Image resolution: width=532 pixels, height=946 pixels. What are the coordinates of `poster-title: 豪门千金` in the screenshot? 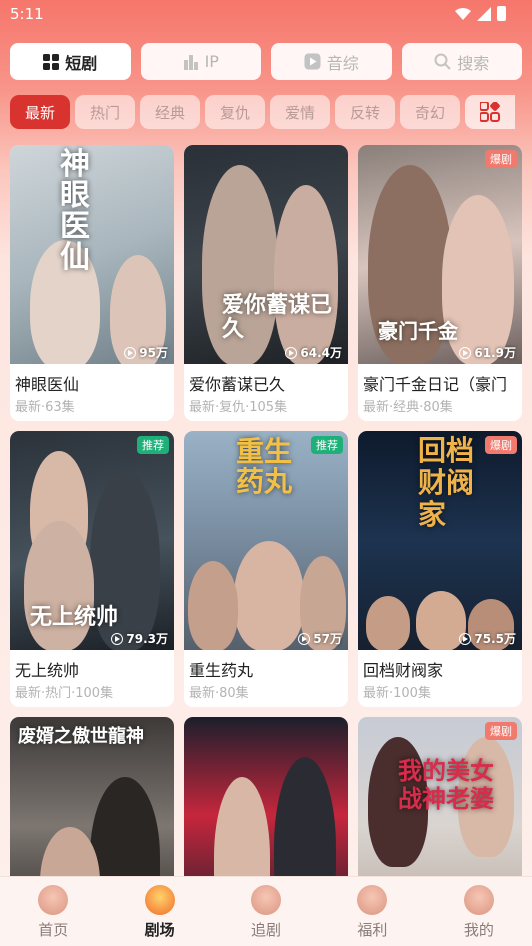 It's located at (418, 331).